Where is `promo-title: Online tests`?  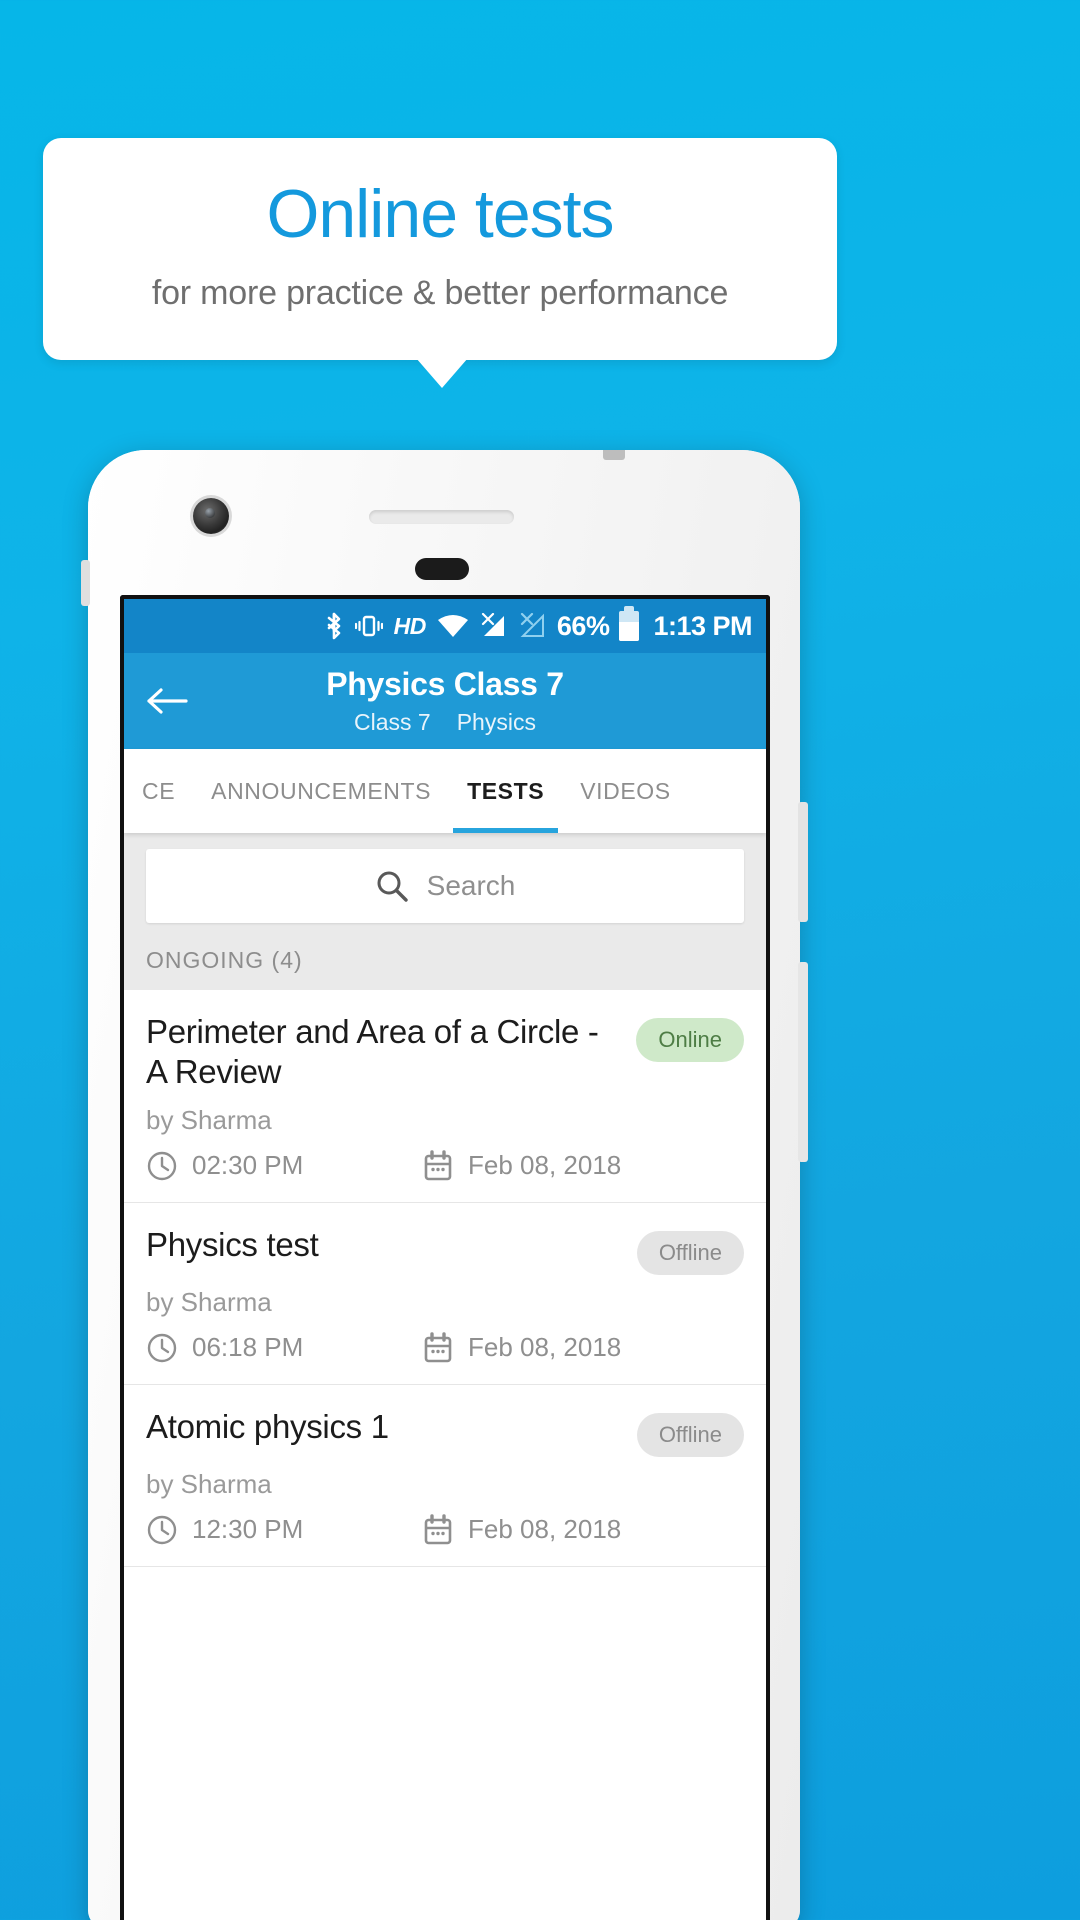
promo-title: Online tests is located at coordinates (440, 213).